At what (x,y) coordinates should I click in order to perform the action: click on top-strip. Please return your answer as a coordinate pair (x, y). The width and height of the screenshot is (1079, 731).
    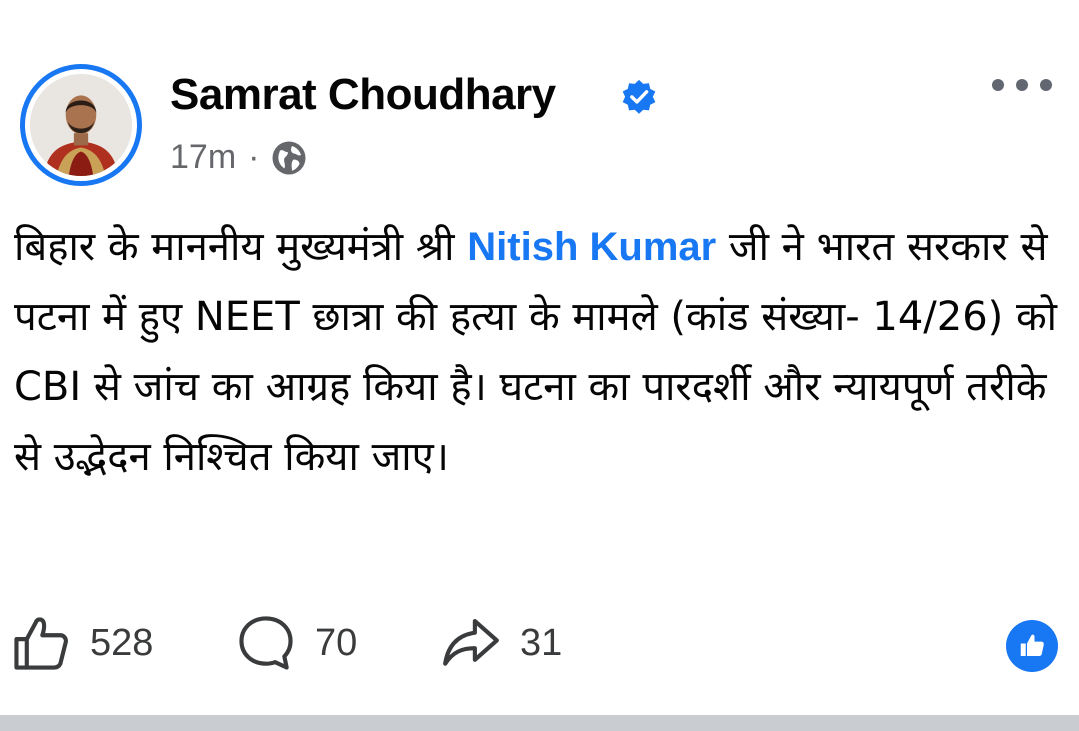
    Looking at the image, I should click on (539, 20).